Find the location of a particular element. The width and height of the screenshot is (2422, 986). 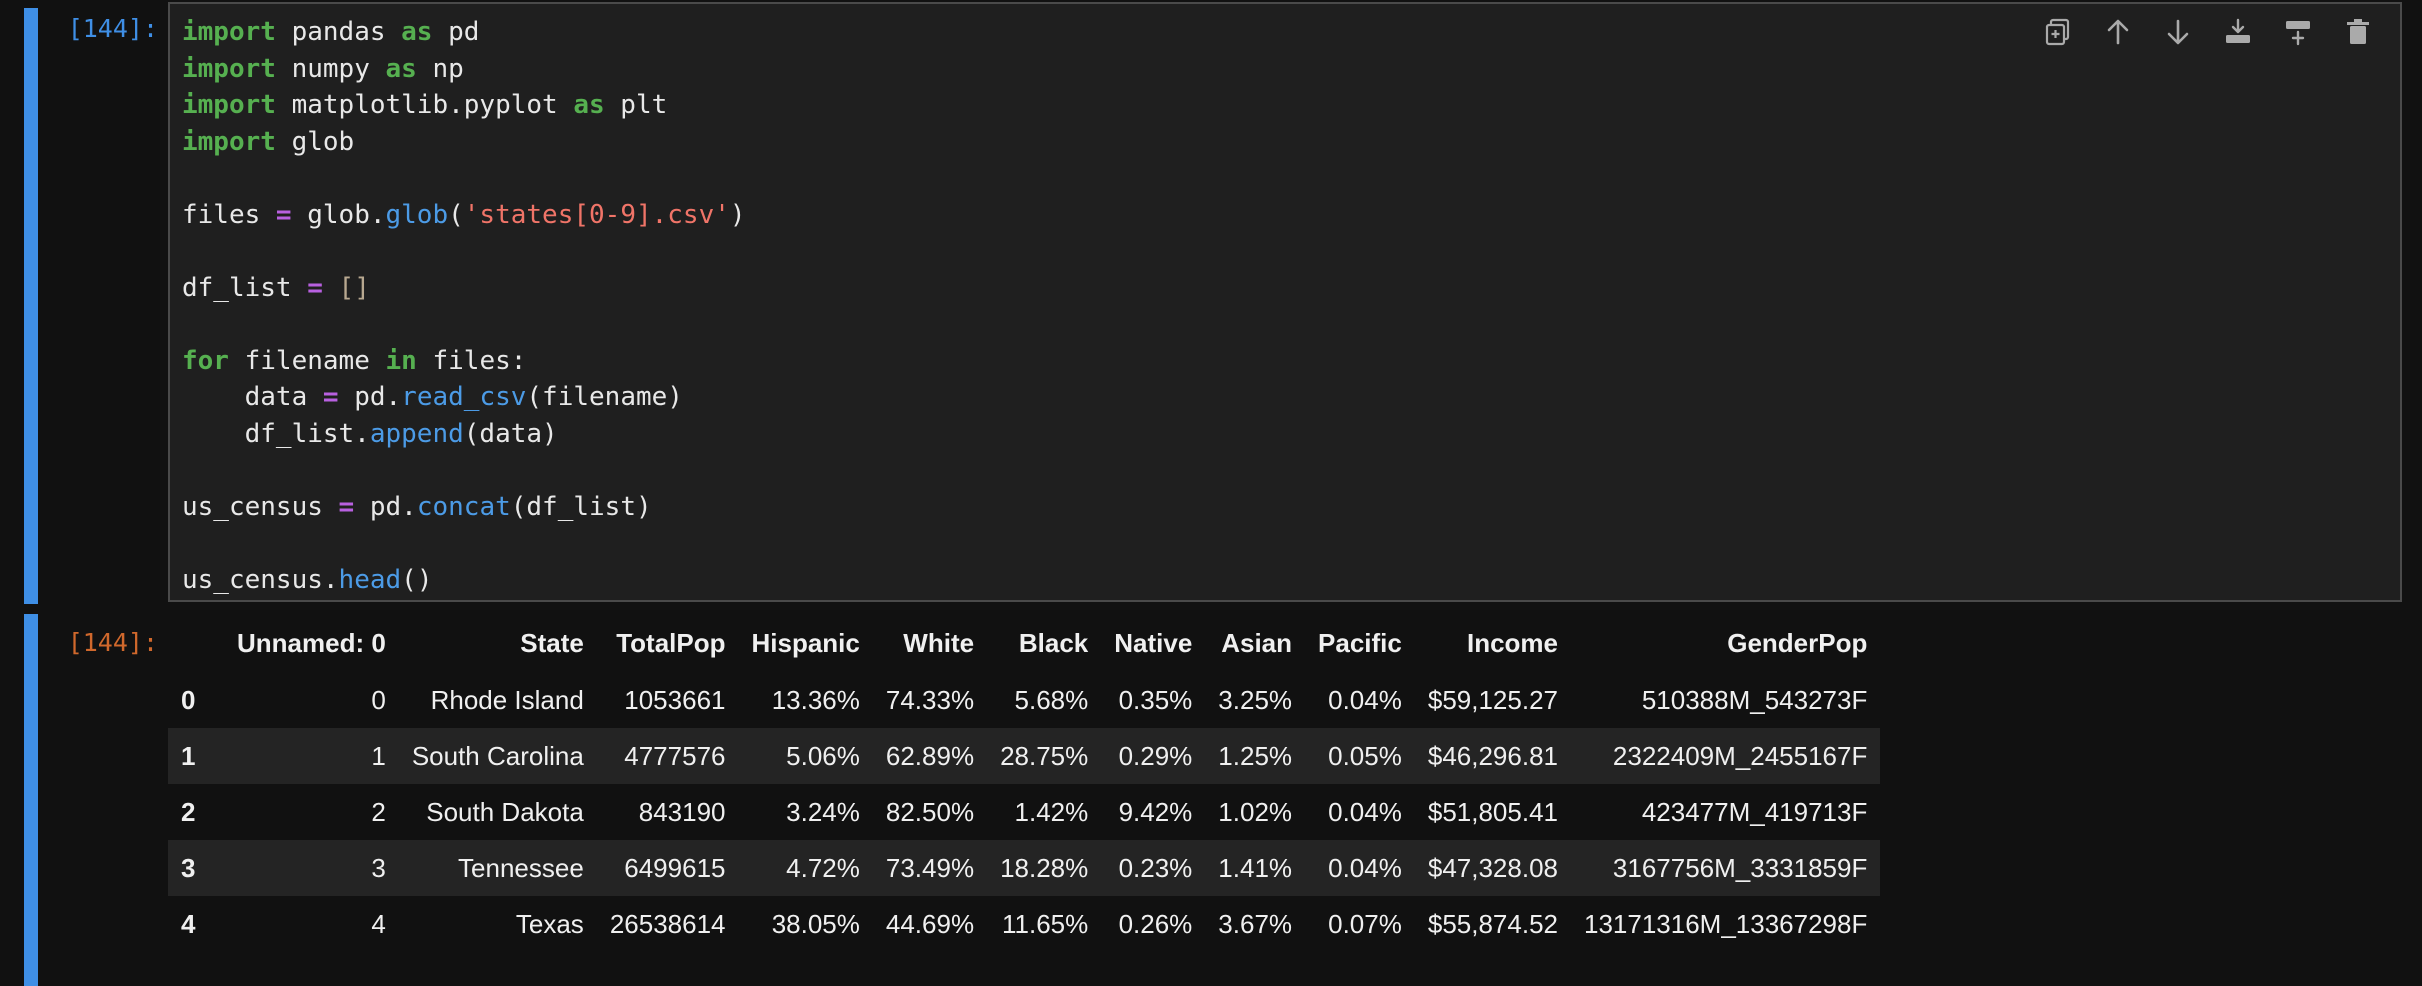

table-cell: 1 is located at coordinates (378, 755).